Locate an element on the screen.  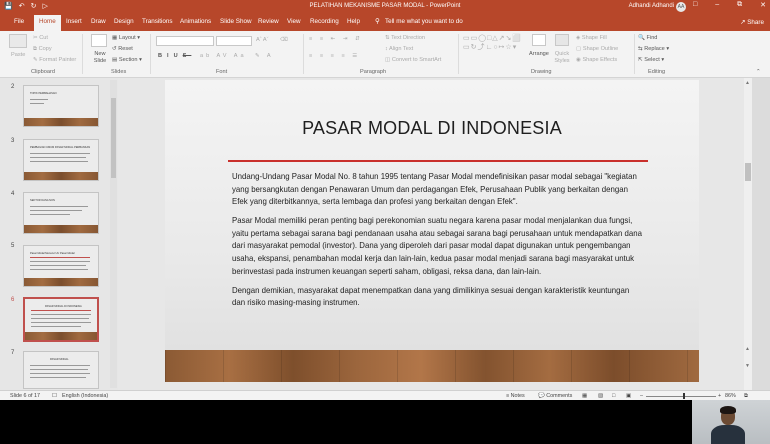
reset-button: ↺ Reset is located at coordinates (122, 49).